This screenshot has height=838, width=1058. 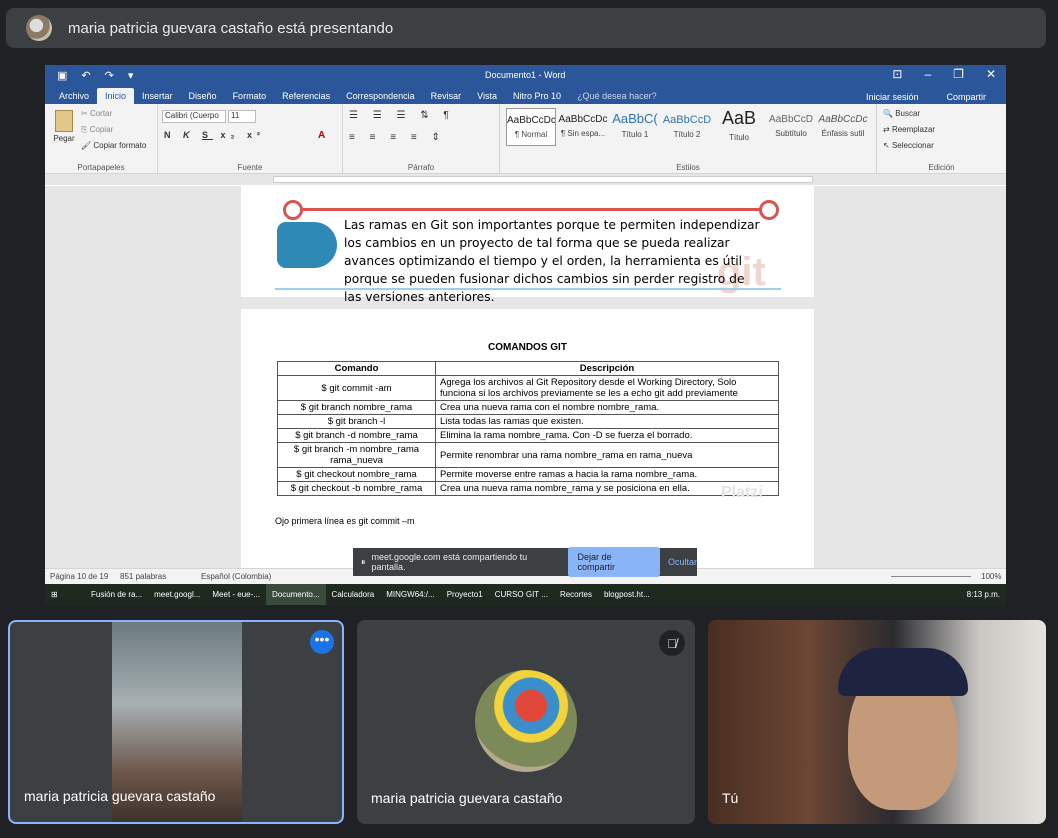 I want to click on description-cell: Lista todas las ramas que existen., so click(x=607, y=421).